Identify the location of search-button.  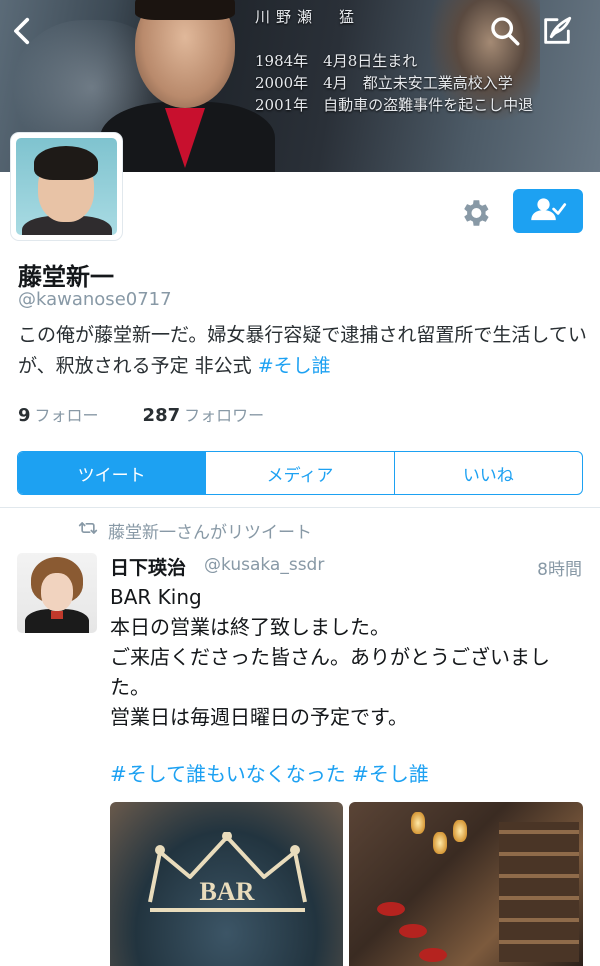
(508, 34).